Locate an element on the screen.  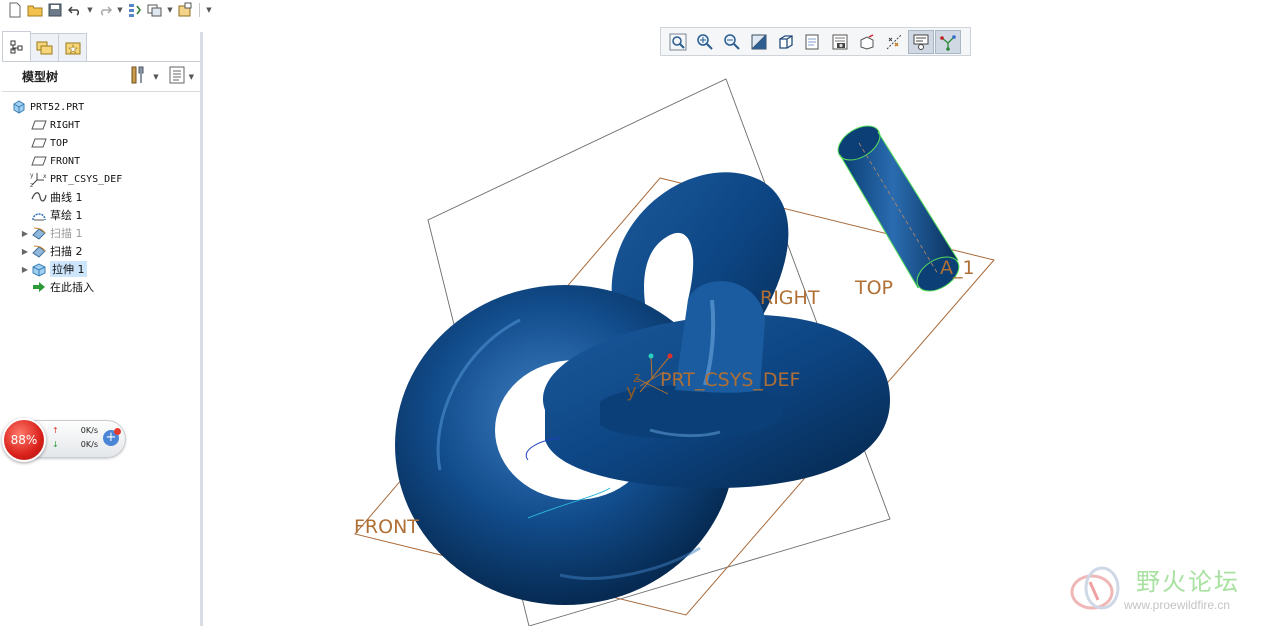
model-tree-icon is located at coordinates (16, 46).